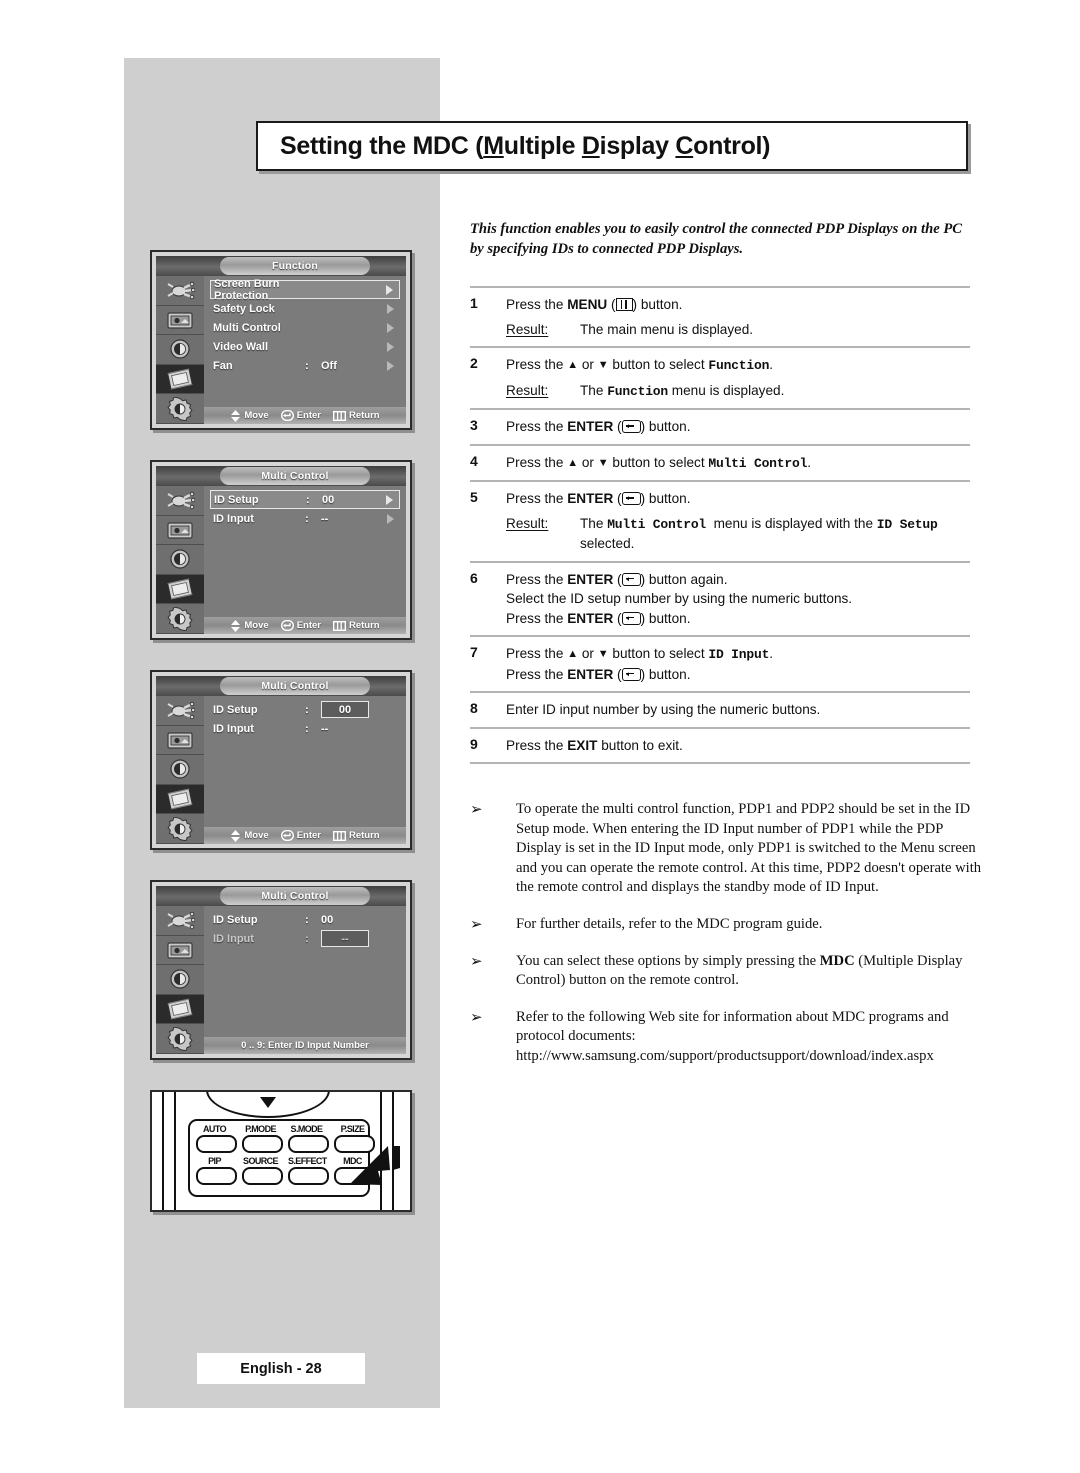 The width and height of the screenshot is (1080, 1473). Describe the element at coordinates (527, 390) in the screenshot. I see `result-label: Result:` at that location.